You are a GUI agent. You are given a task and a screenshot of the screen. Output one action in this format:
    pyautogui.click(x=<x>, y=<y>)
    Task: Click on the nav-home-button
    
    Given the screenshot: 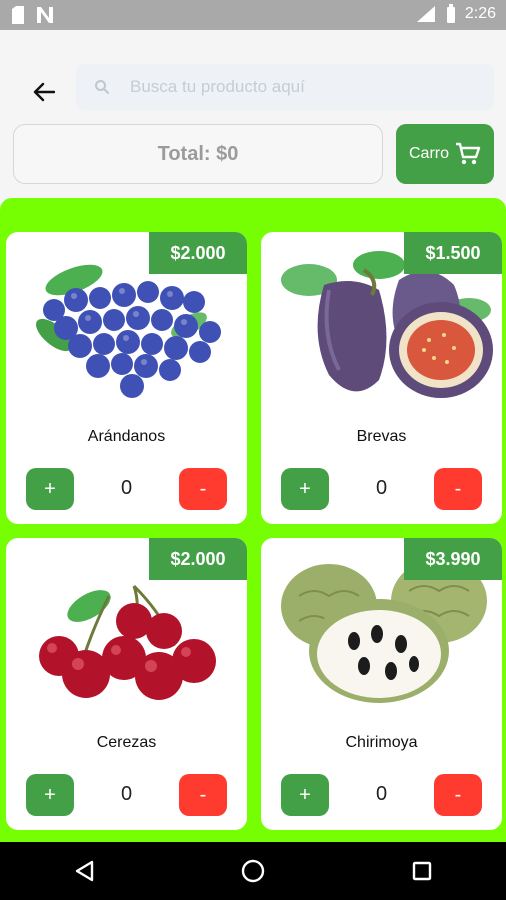 What is the action you would take?
    pyautogui.click(x=253, y=871)
    